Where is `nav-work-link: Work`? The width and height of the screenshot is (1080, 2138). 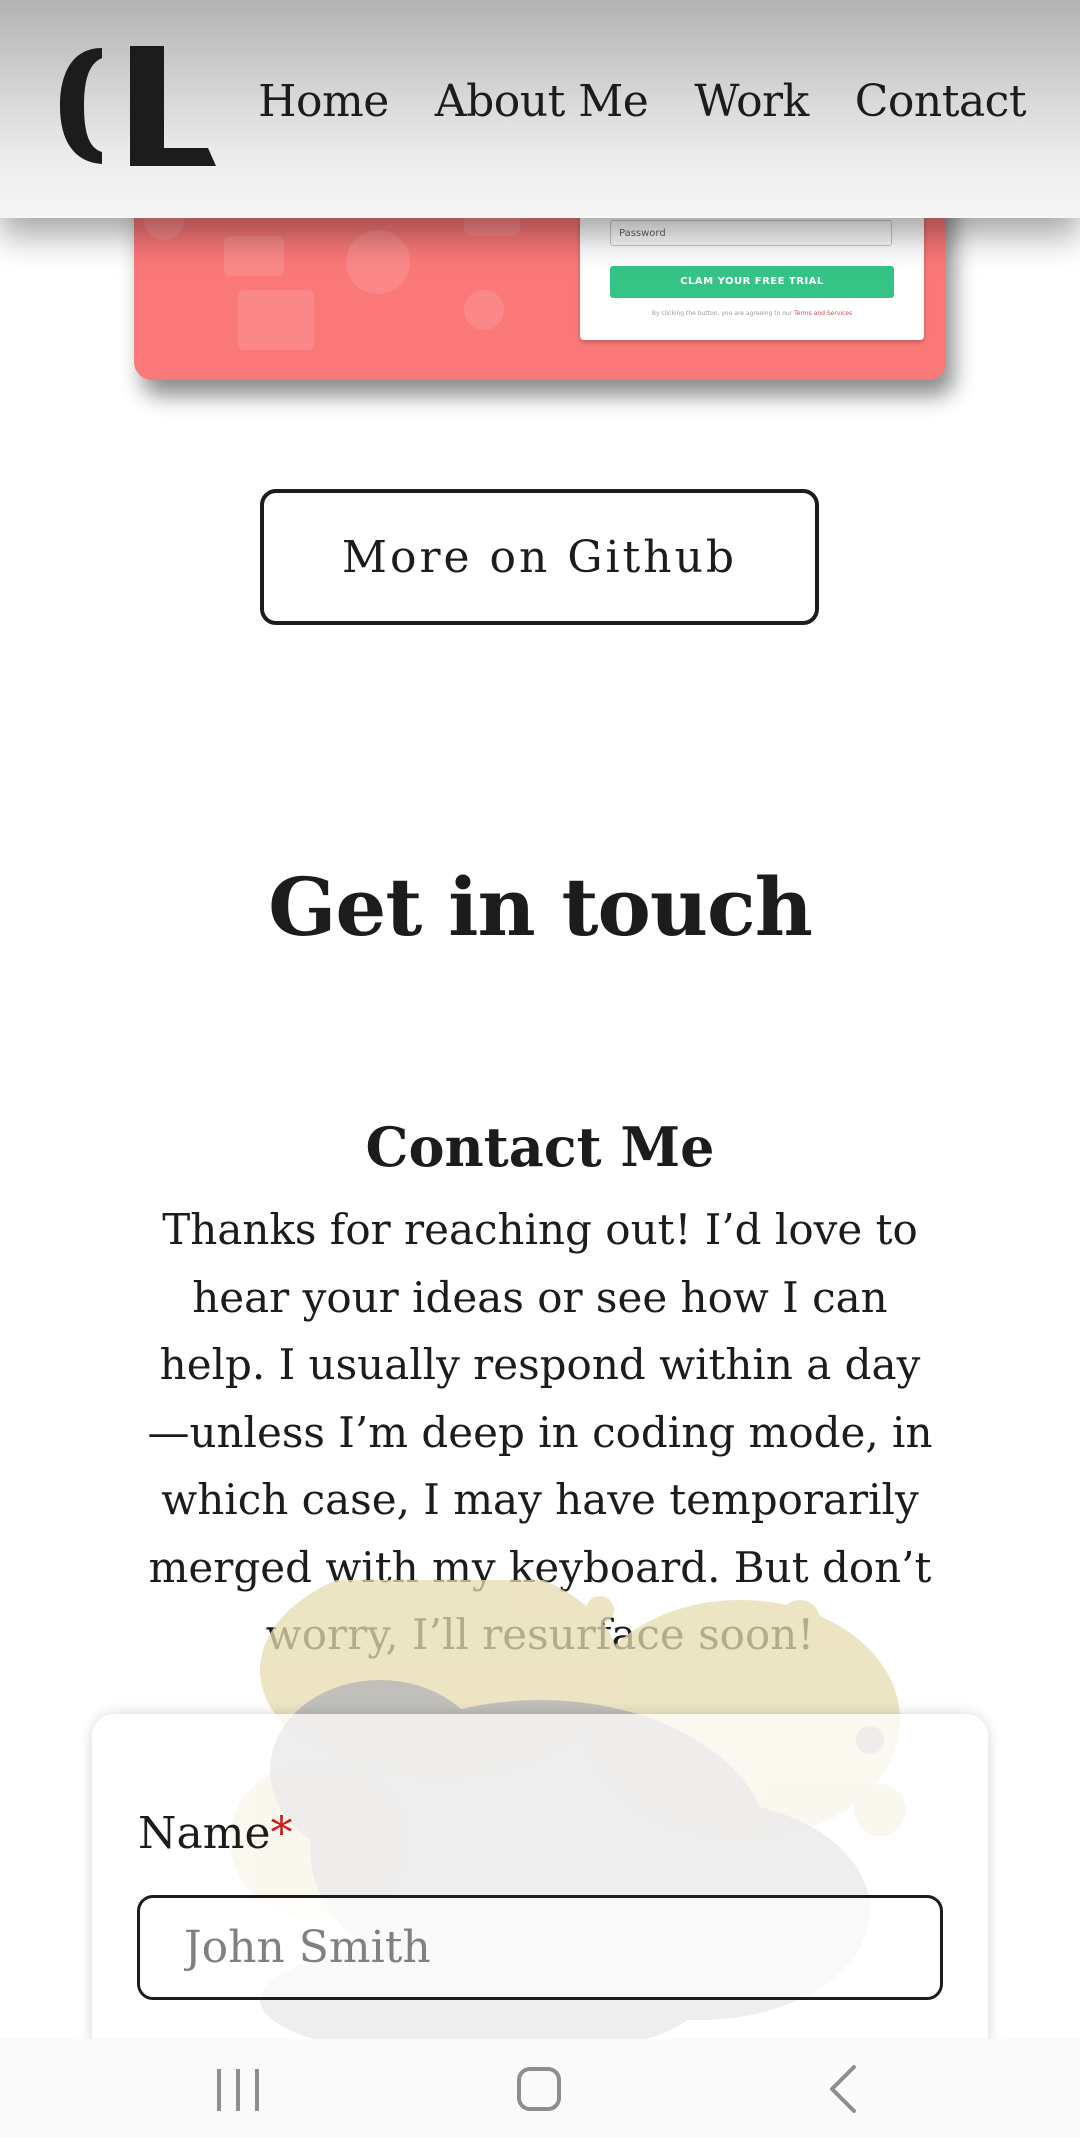
nav-work-link: Work is located at coordinates (751, 101).